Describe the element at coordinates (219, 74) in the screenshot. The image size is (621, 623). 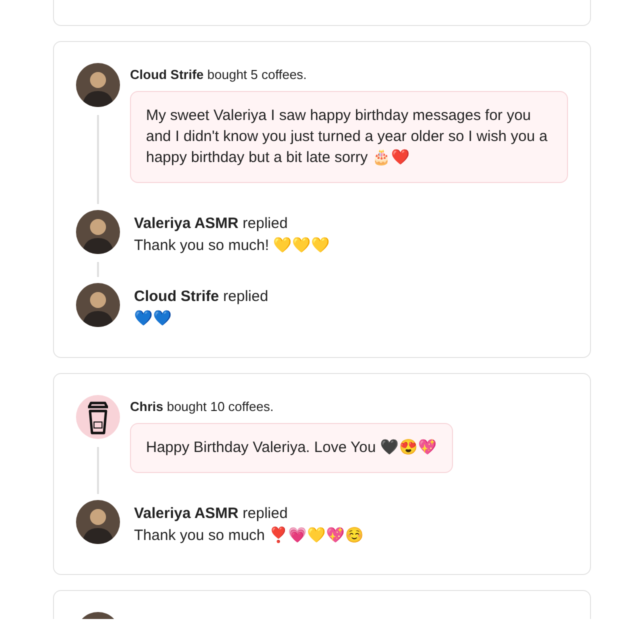
I see `supporter-header: Cloud Strife bought 5 coffees.` at that location.